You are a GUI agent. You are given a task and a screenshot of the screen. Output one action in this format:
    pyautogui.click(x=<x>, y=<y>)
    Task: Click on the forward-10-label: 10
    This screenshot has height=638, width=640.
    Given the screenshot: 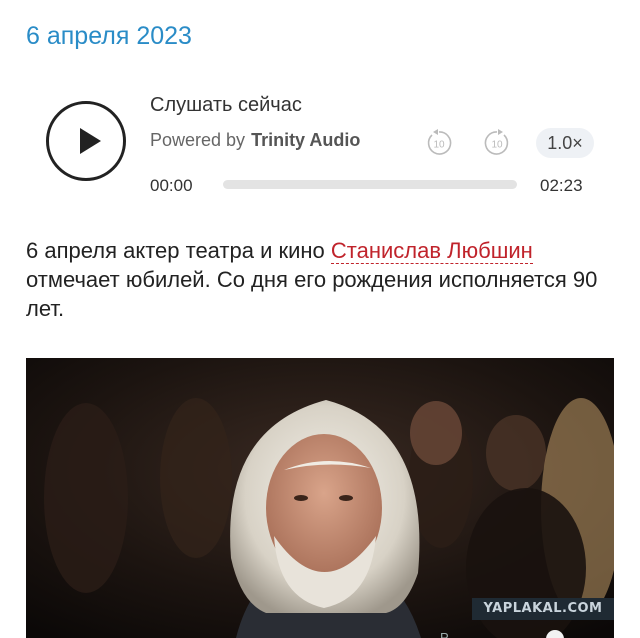 What is the action you would take?
    pyautogui.click(x=497, y=145)
    